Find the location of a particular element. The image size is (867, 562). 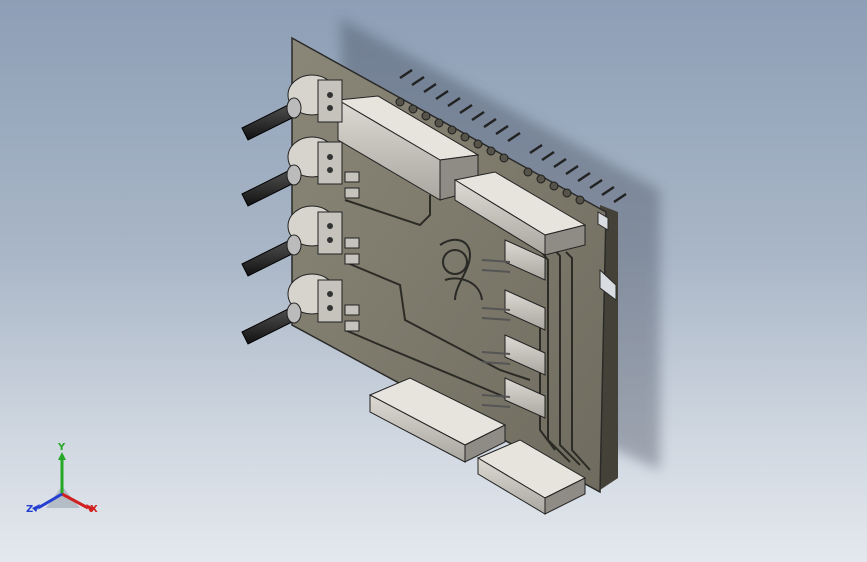

axis-triad: Y X Z is located at coordinates (64, 484).